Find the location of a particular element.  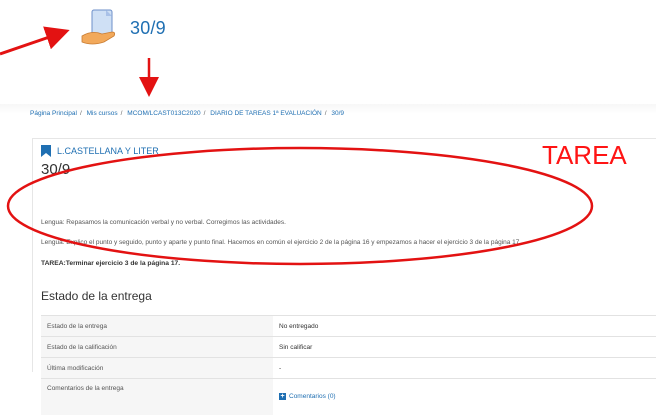

page-title: 30/9 is located at coordinates (55, 169).